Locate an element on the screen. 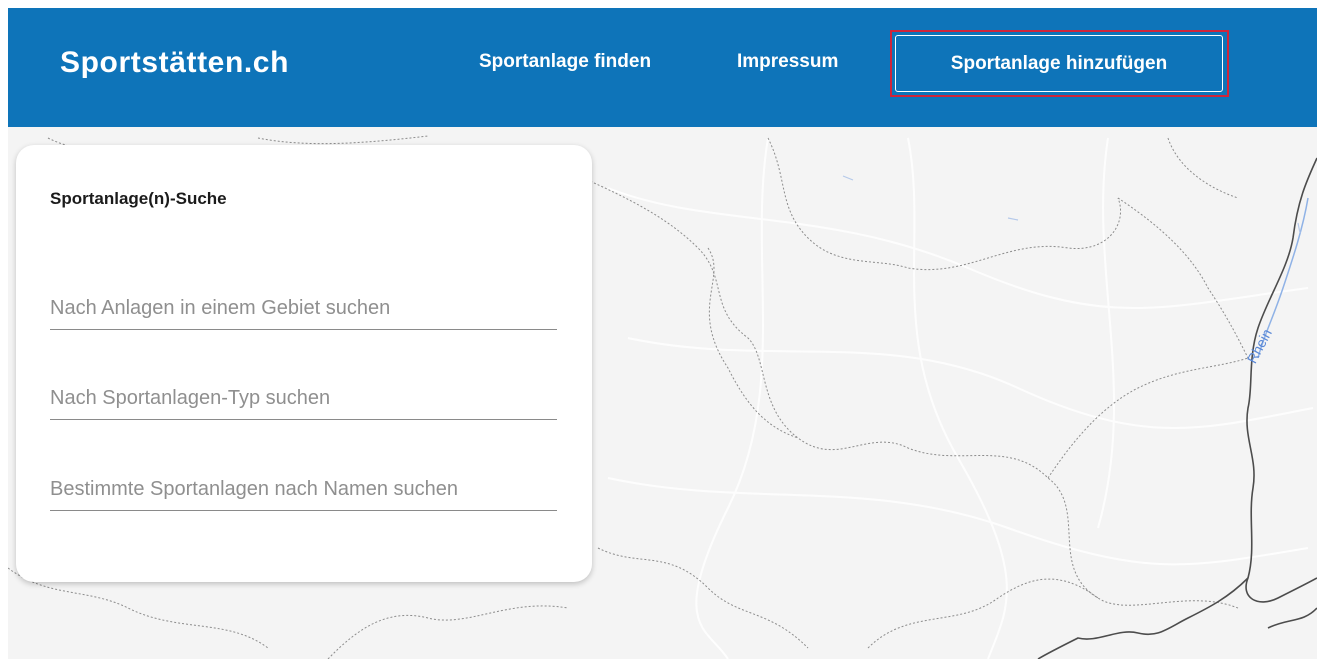 This screenshot has height=659, width=1317. nav-find-facility: Sportanlage finden is located at coordinates (565, 62).